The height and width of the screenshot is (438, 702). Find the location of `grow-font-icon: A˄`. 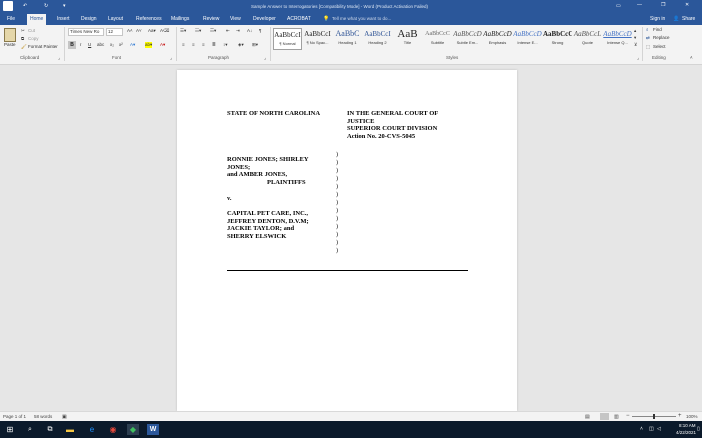

grow-font-icon: A˄ is located at coordinates (130, 31).